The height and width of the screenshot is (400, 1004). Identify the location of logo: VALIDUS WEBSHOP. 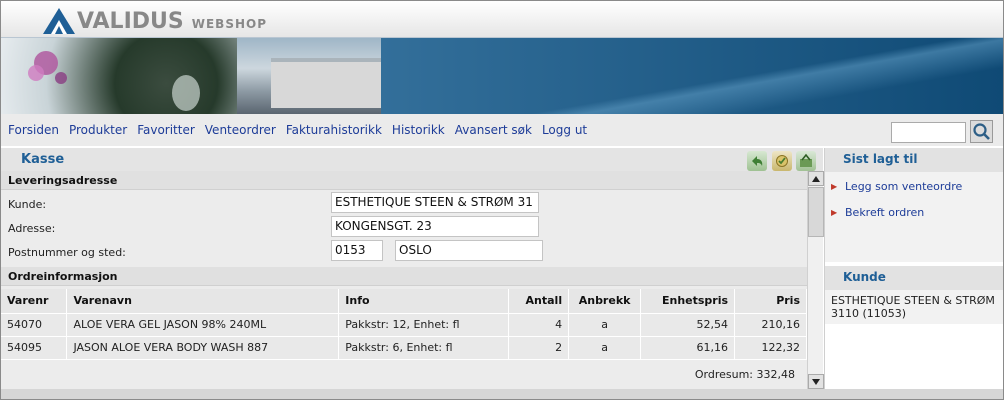
(154, 21).